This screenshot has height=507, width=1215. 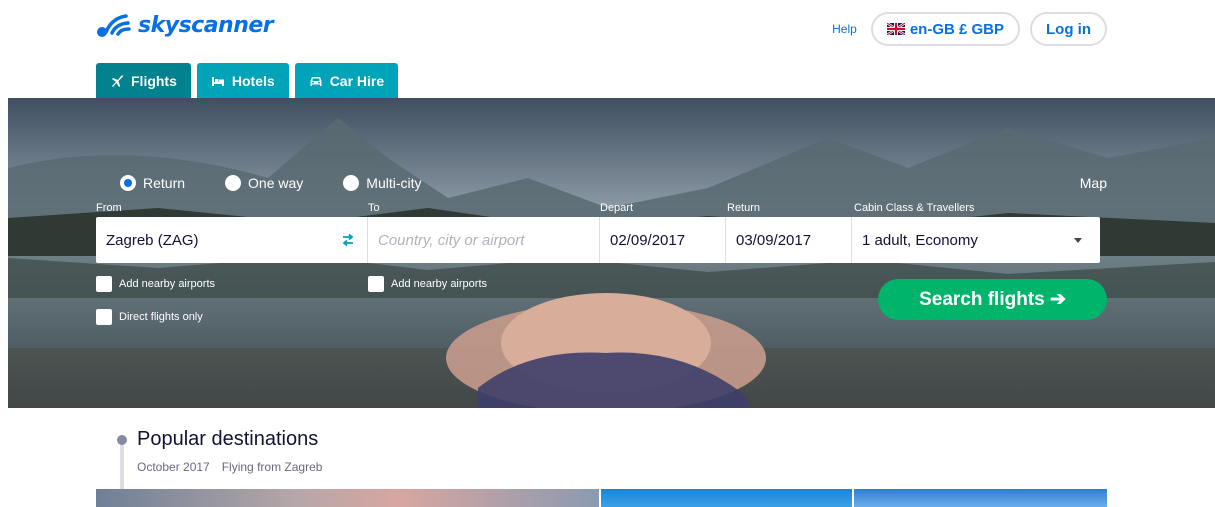 I want to click on return-date-field: 03/09/2017, so click(x=789, y=240).